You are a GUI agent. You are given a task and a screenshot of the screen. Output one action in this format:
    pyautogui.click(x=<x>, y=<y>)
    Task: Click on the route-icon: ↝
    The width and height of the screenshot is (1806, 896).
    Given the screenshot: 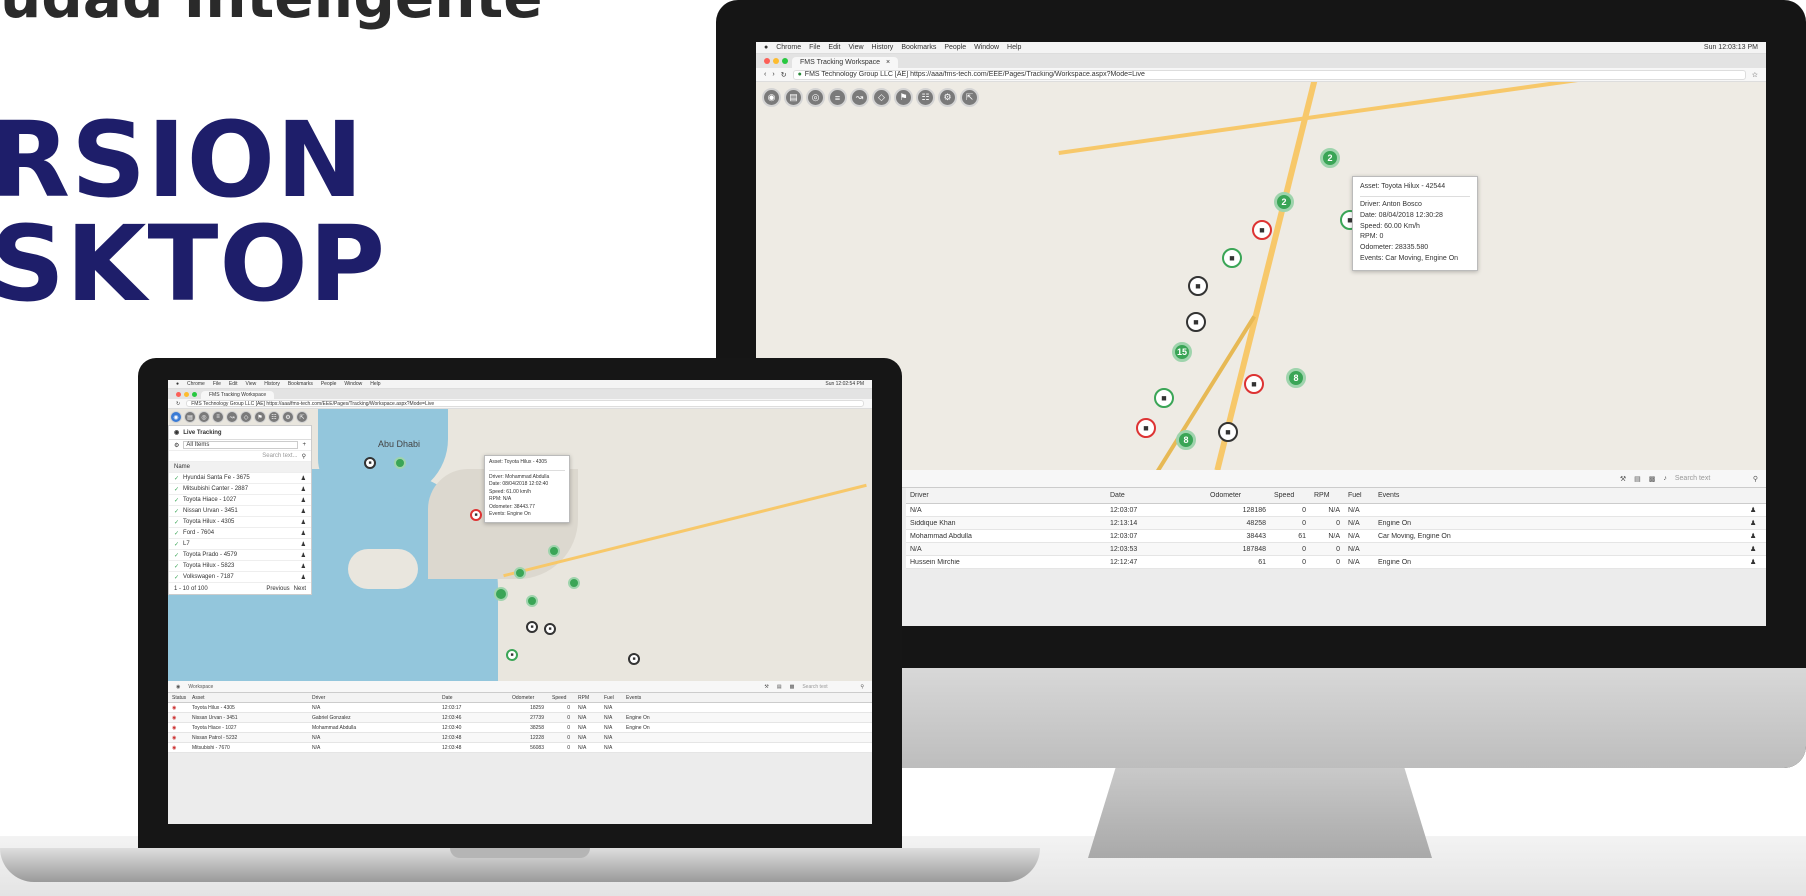 What is the action you would take?
    pyautogui.click(x=859, y=97)
    